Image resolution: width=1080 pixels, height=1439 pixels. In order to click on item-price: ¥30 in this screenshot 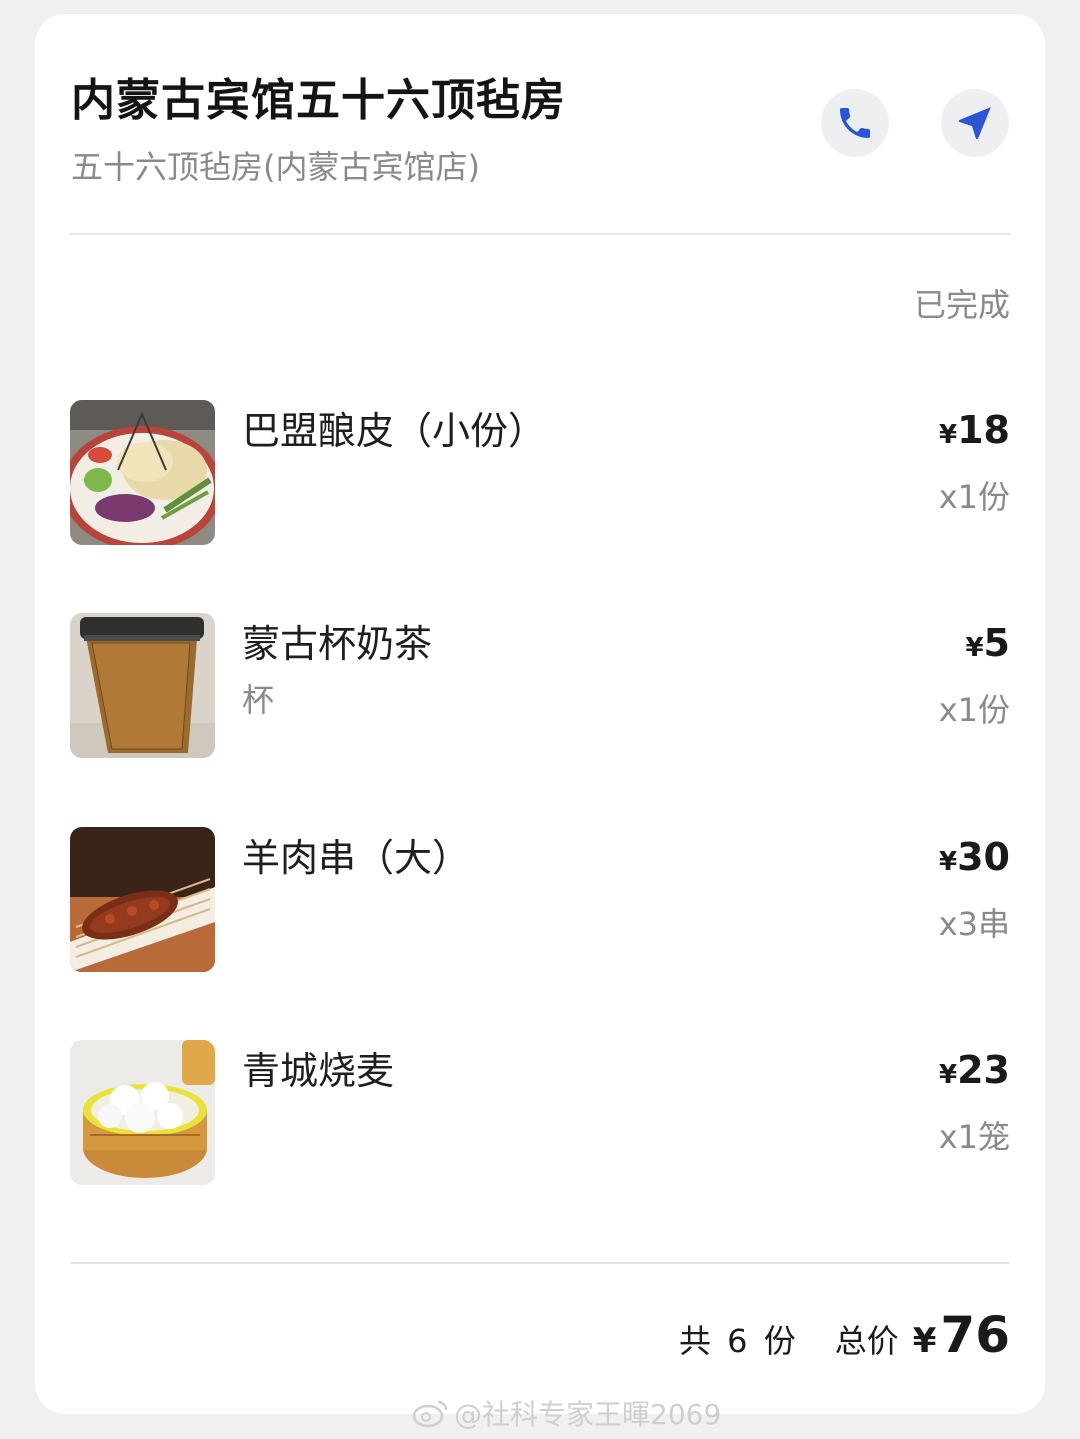, I will do `click(974, 857)`.